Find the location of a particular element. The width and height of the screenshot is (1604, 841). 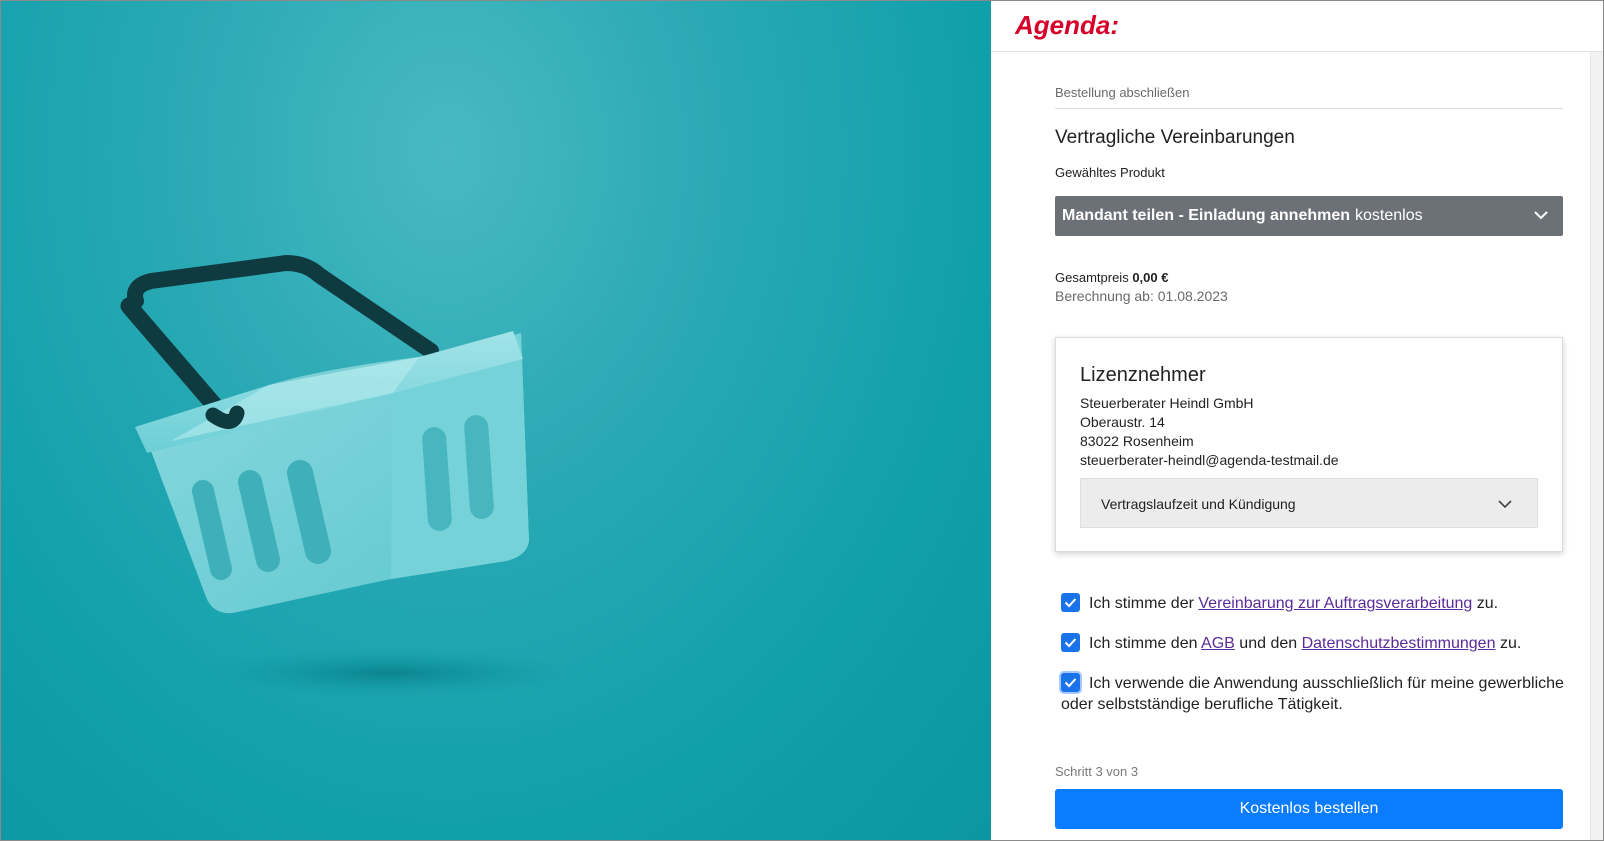

total-label: Gesamtpreis is located at coordinates (1092, 277).